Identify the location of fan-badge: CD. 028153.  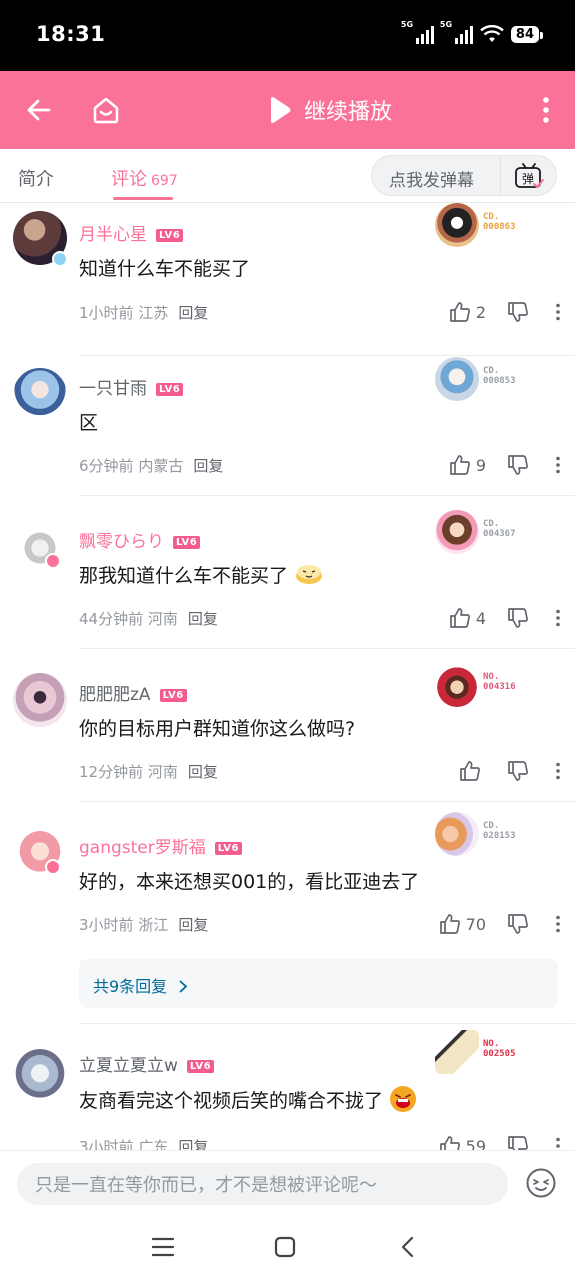
(485, 835).